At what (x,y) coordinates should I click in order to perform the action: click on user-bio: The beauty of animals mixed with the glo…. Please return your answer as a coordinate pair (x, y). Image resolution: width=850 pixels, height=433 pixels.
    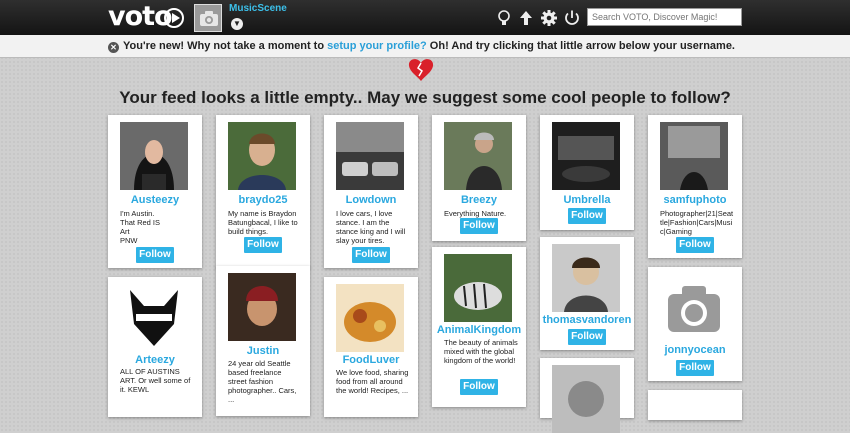
    Looking at the image, I should click on (481, 351).